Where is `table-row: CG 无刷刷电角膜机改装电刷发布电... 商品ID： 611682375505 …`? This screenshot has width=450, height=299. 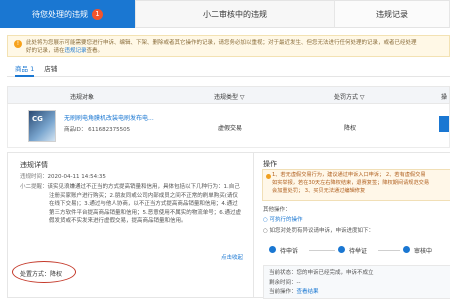 table-row: CG 无刷刷电角膜机改装电刷发布电... 商品ID： 611682375505 … is located at coordinates (228, 126).